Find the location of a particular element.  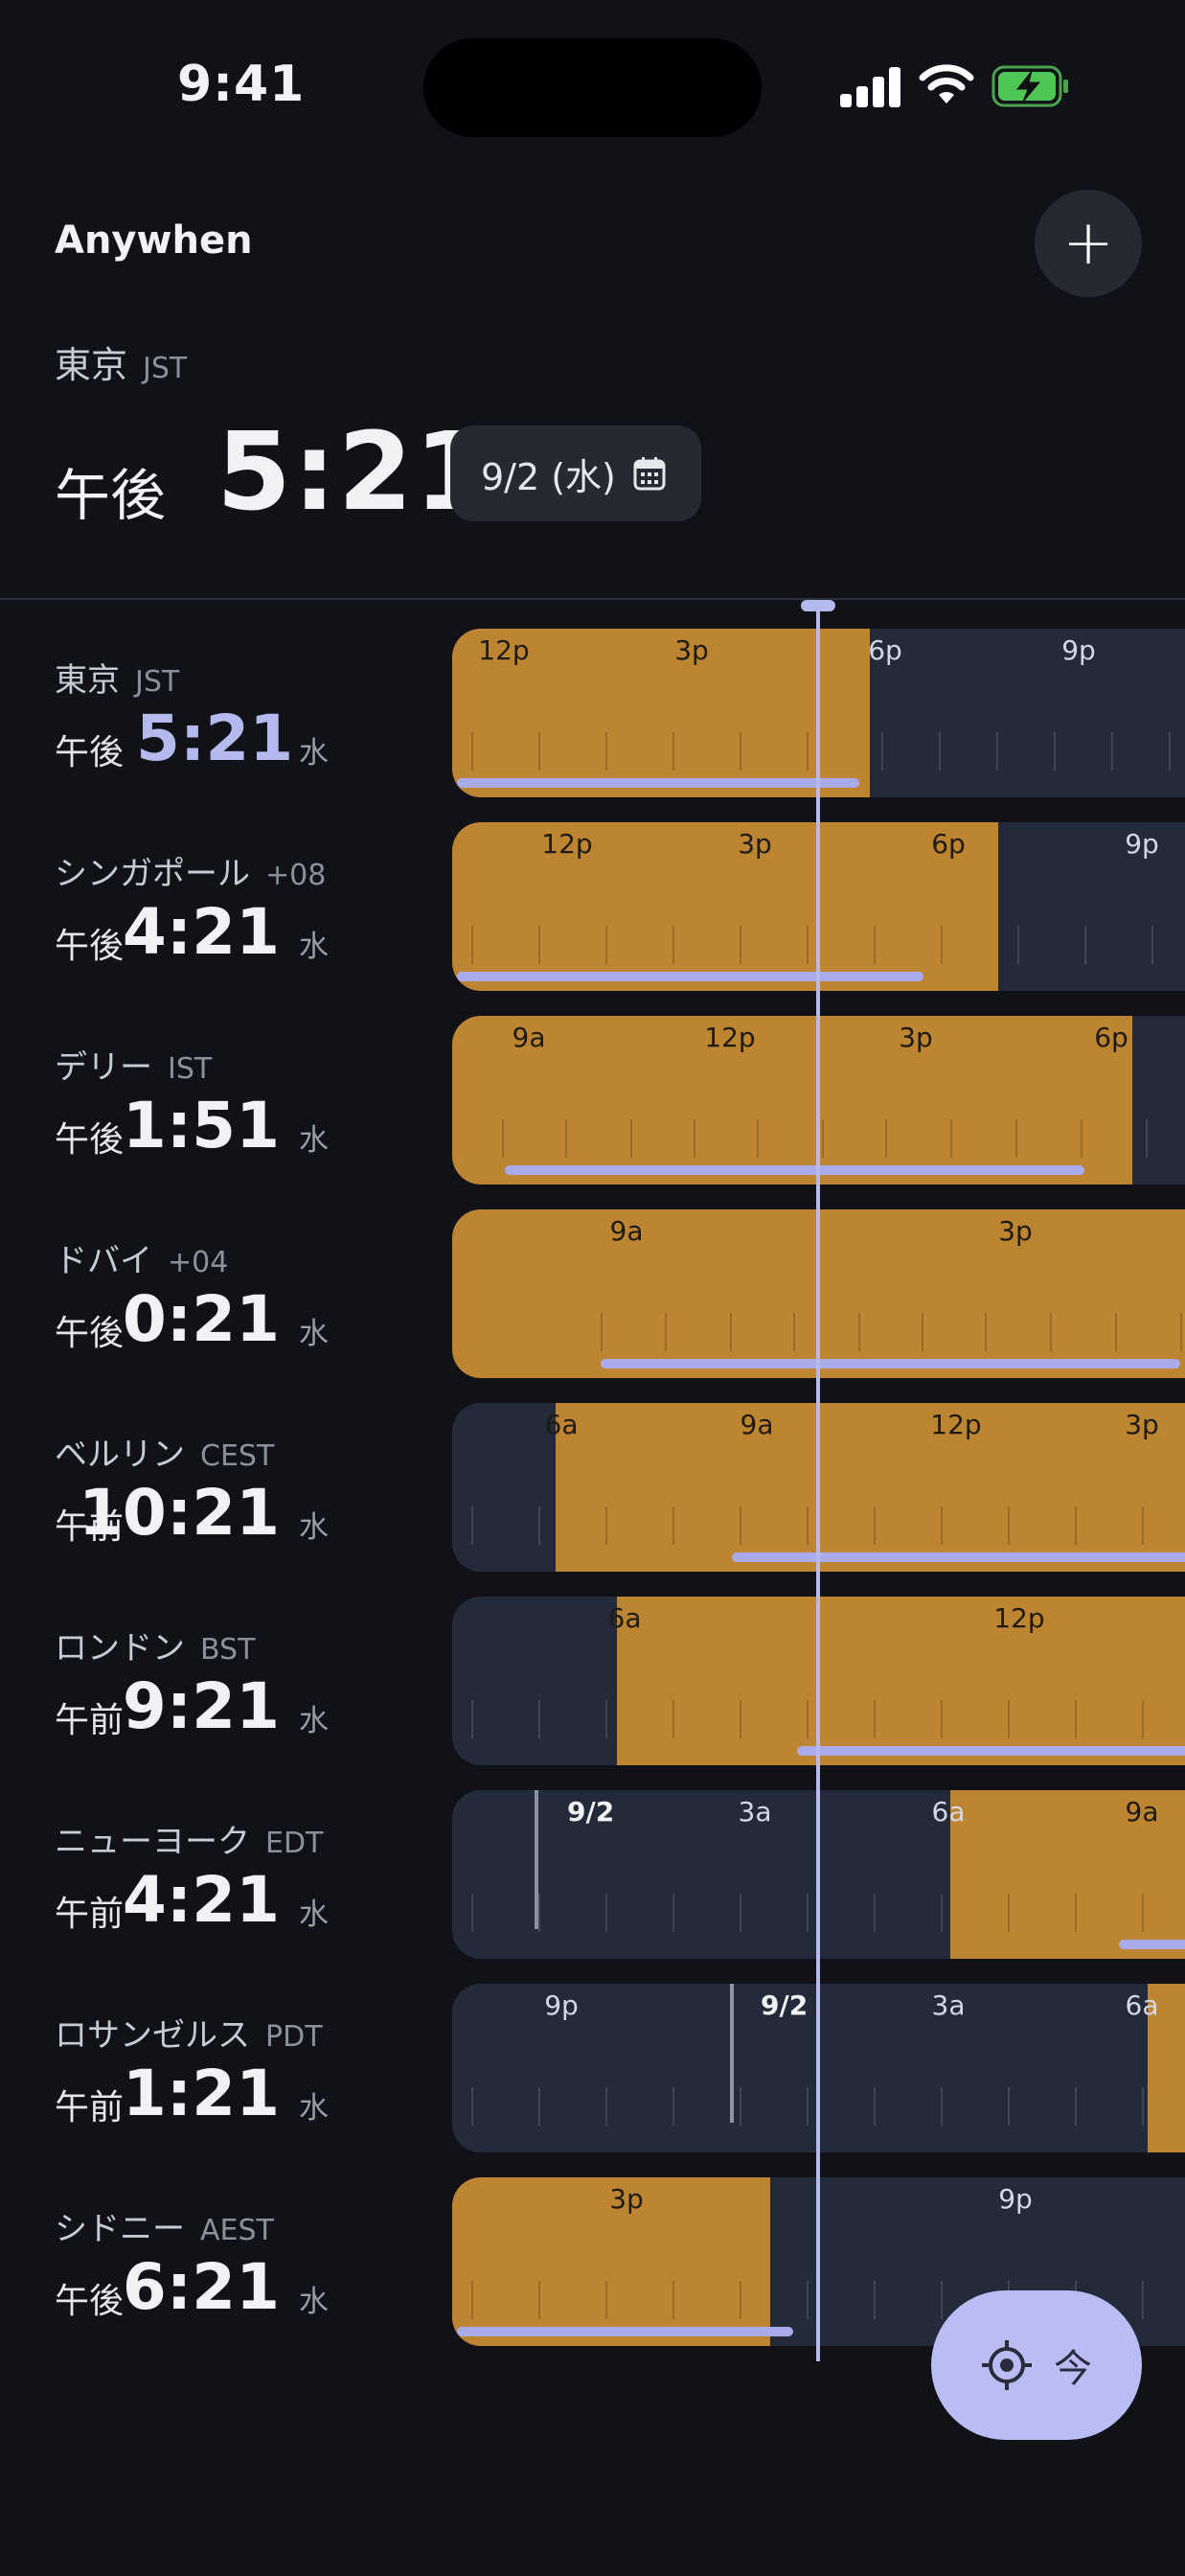

city-tz: JST is located at coordinates (158, 682).